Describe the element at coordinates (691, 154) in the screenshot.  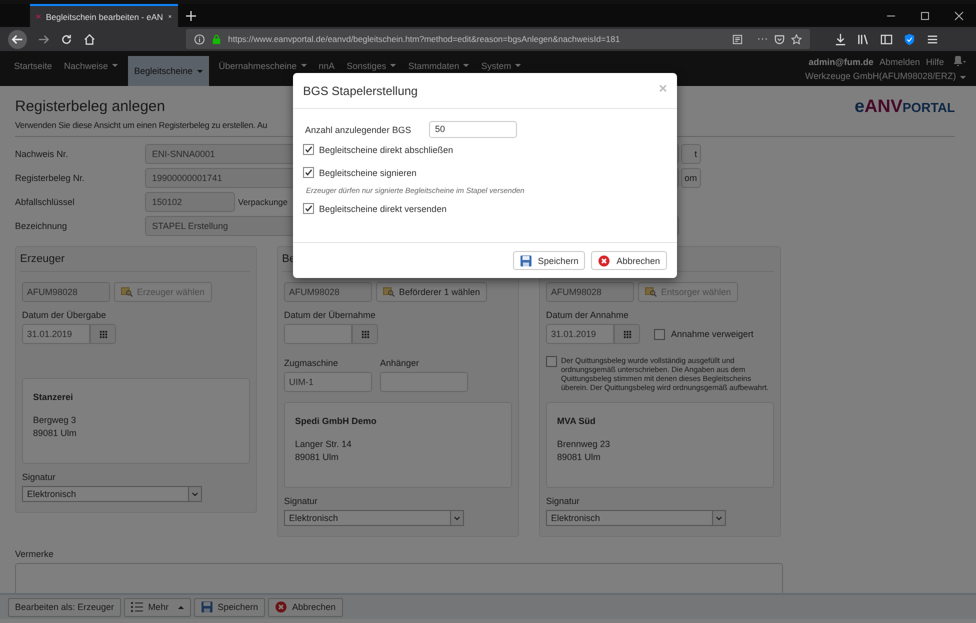
I see `side-button: t` at that location.